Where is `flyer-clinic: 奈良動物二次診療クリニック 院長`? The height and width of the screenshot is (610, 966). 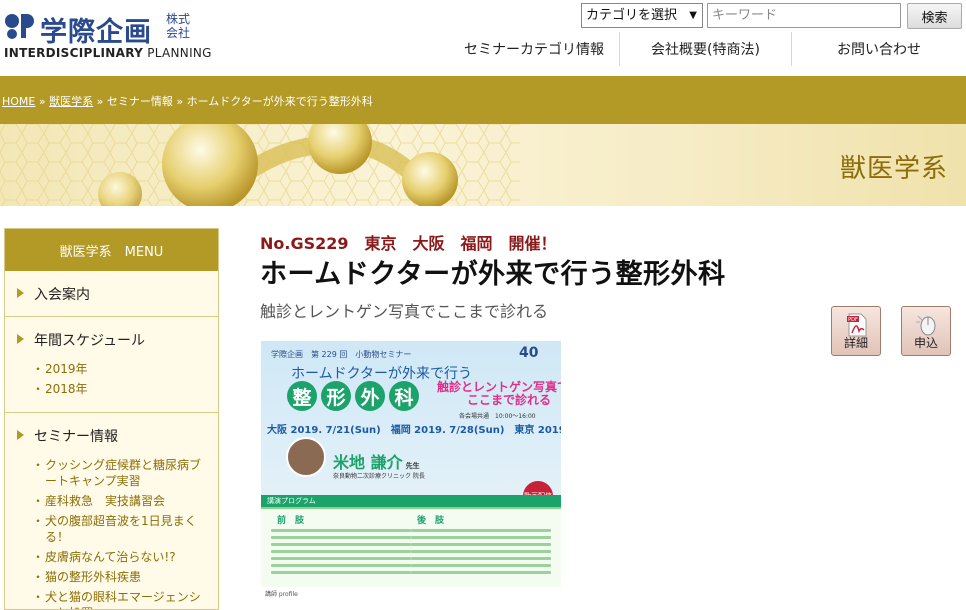 flyer-clinic: 奈良動物二次診療クリニック 院長 is located at coordinates (379, 476).